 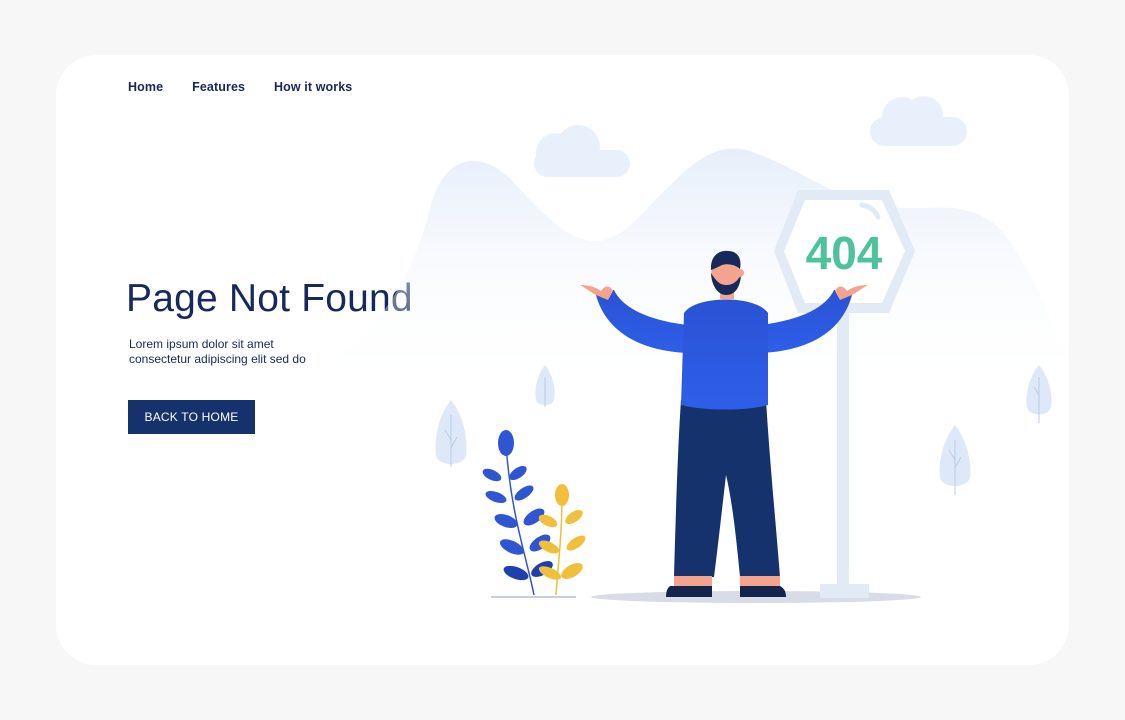 What do you see at coordinates (844, 253) in the screenshot?
I see `sign-404-text: 404` at bounding box center [844, 253].